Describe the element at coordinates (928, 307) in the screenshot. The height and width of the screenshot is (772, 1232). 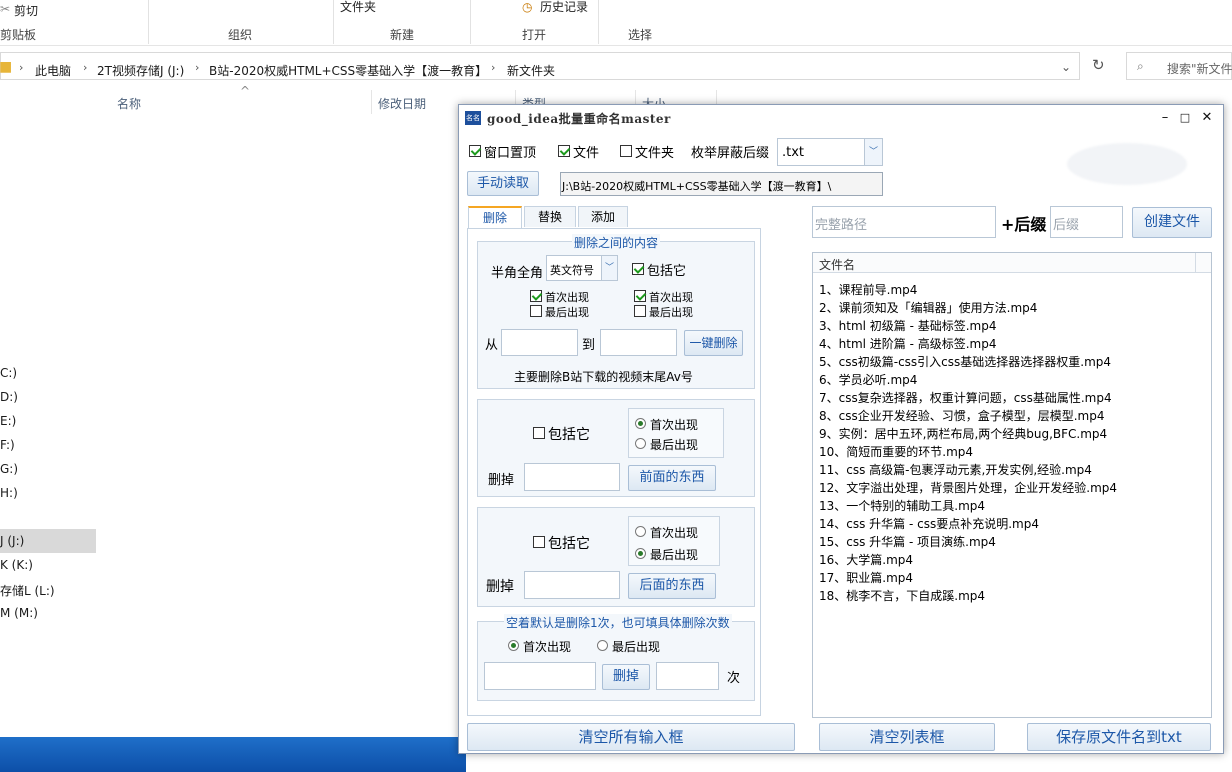
I see `file-item: 2、课前须知及「编辑器」使用方法.mp4` at that location.